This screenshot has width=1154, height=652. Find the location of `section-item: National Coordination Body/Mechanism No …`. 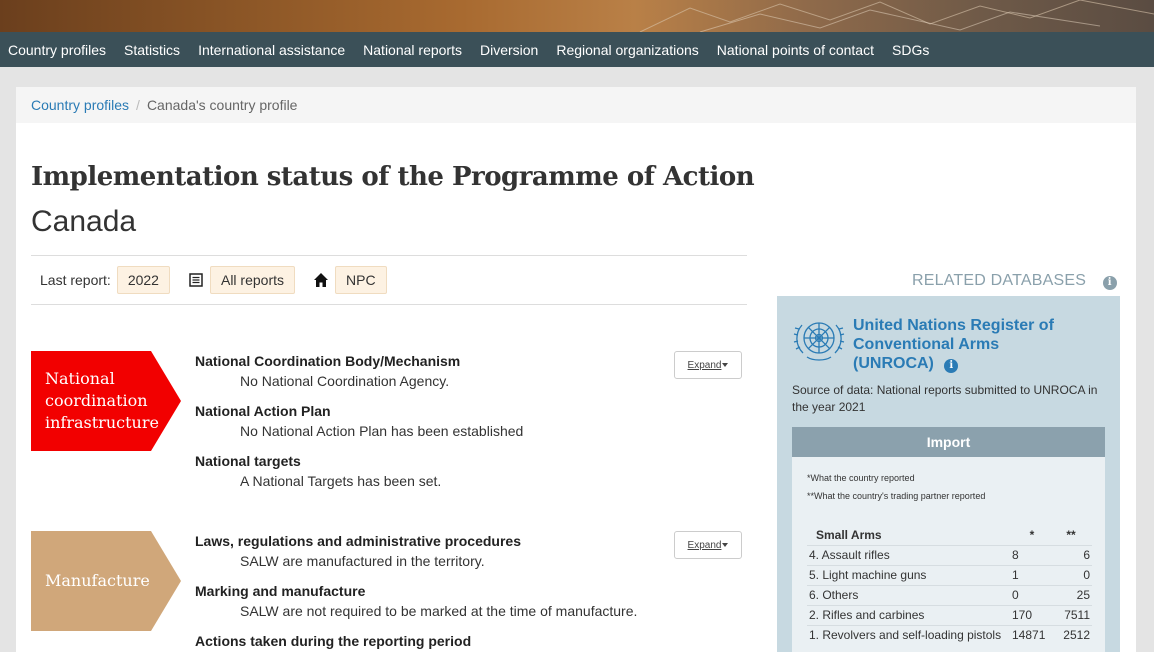

section-item: National Coordination Body/Mechanism No … is located at coordinates (327, 371).